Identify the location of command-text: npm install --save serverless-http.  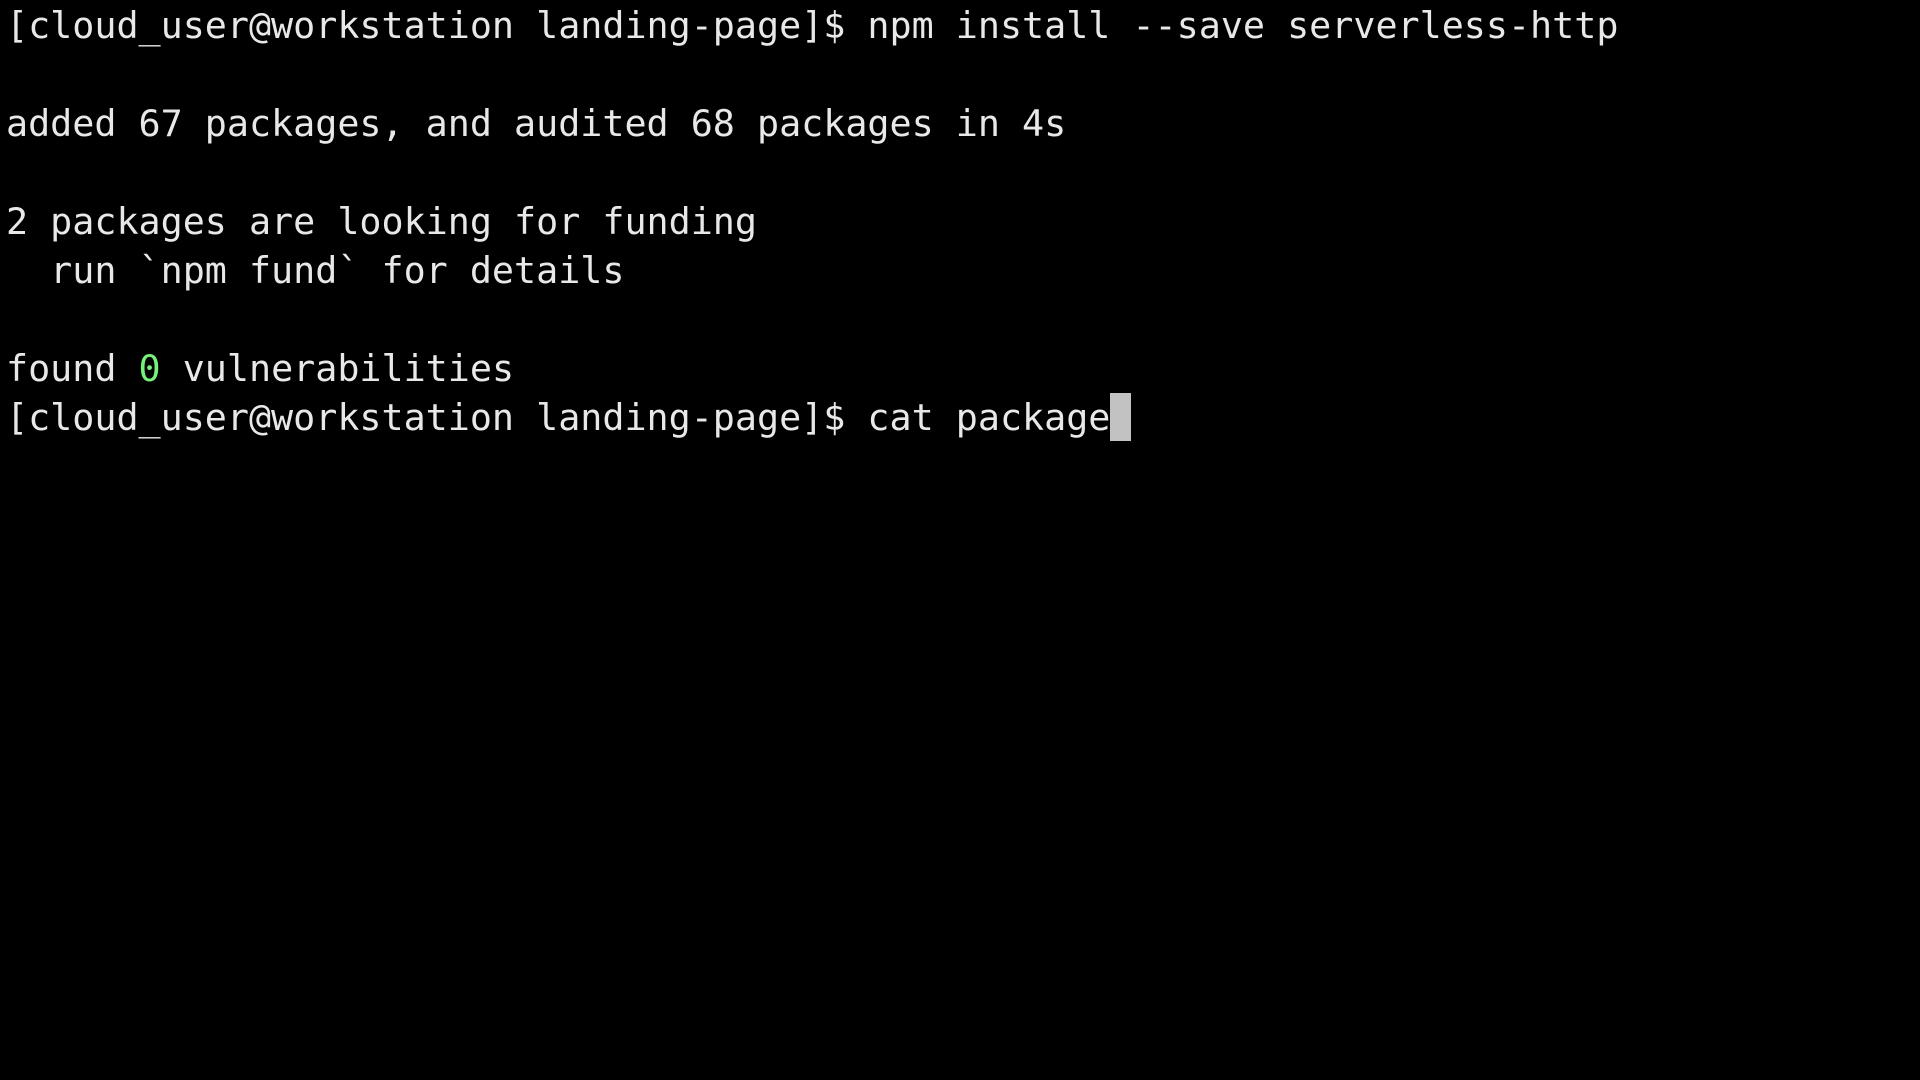
(1243, 25).